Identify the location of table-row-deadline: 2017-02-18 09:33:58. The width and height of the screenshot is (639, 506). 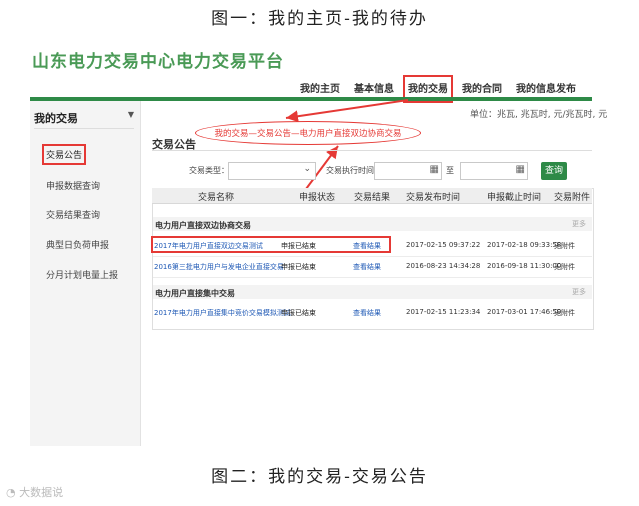
(524, 245).